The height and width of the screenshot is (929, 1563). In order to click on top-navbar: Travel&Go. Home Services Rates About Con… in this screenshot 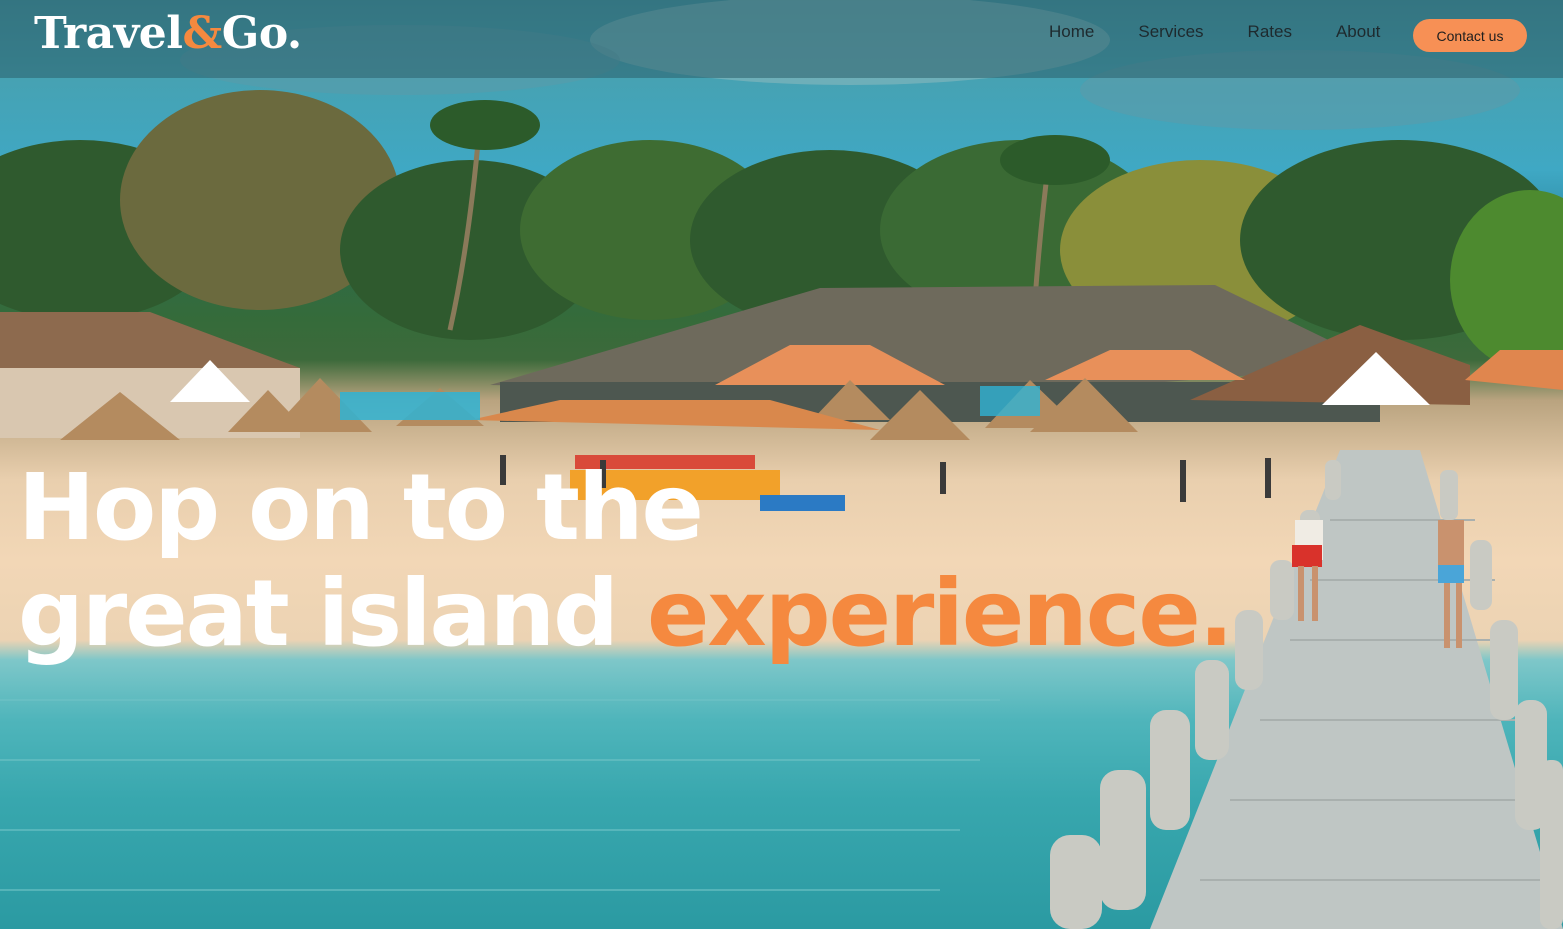, I will do `click(781, 39)`.